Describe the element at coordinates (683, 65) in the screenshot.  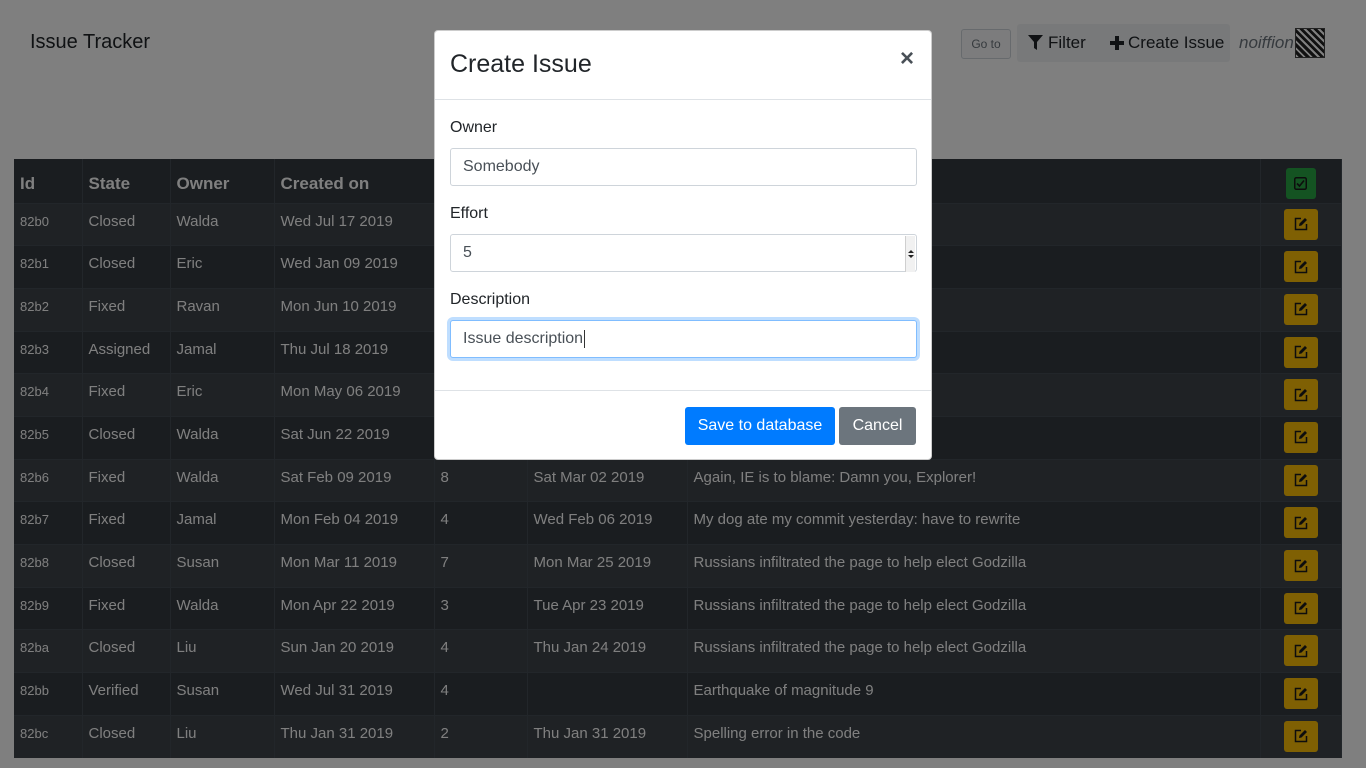
I see `modal-header: Create Issue ×` at that location.